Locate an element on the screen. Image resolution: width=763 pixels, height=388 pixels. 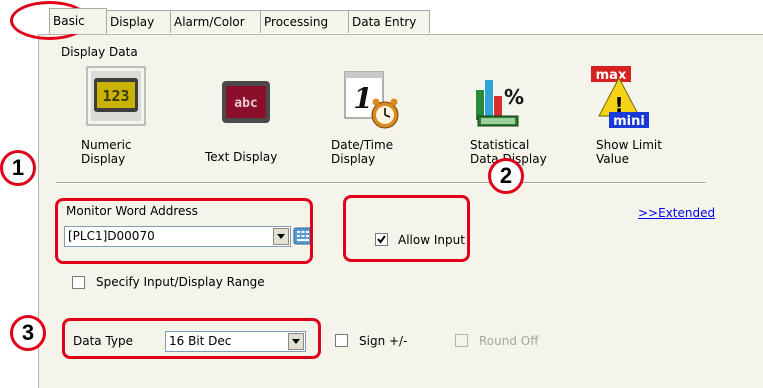
display-data-heading: Display Data is located at coordinates (99, 52).